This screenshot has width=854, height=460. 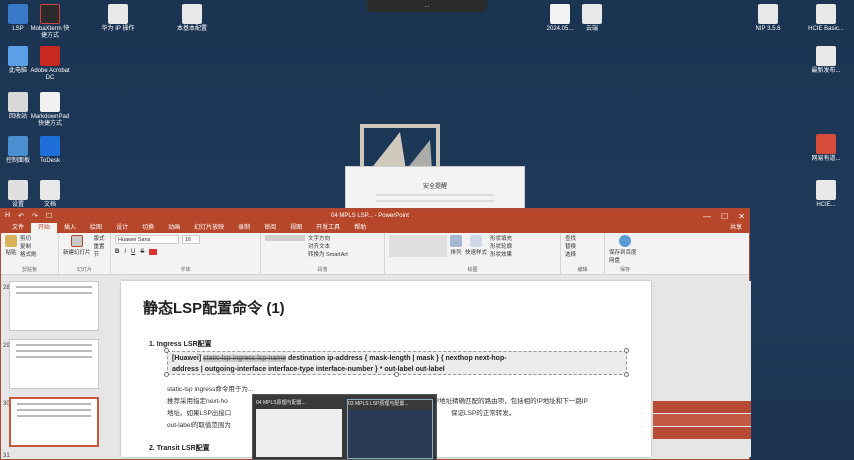 What do you see at coordinates (99, 239) in the screenshot?
I see `layout-button: 版式` at bounding box center [99, 239].